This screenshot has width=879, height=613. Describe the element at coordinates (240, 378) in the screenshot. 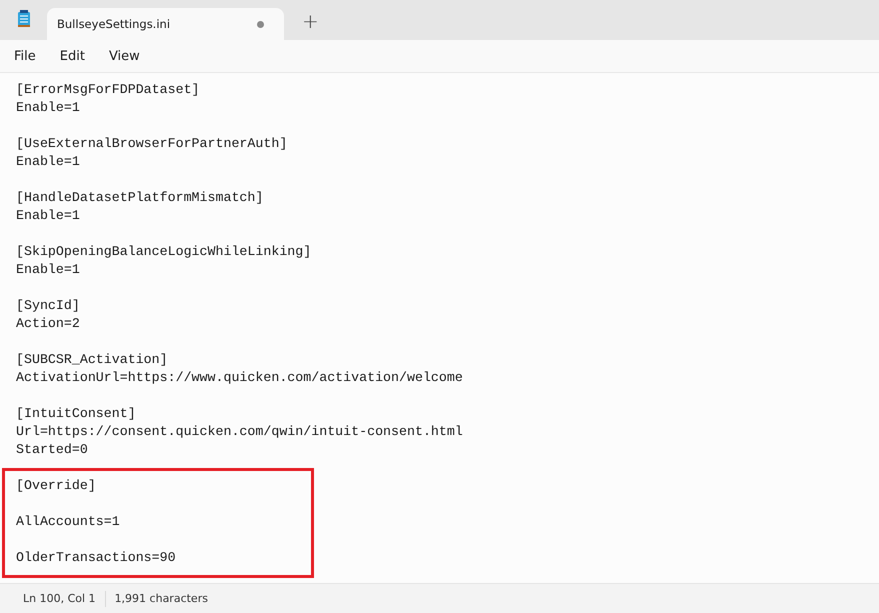

I see `text-line: ActivationUrl=https://www.quicken.com/activation/welcome` at that location.